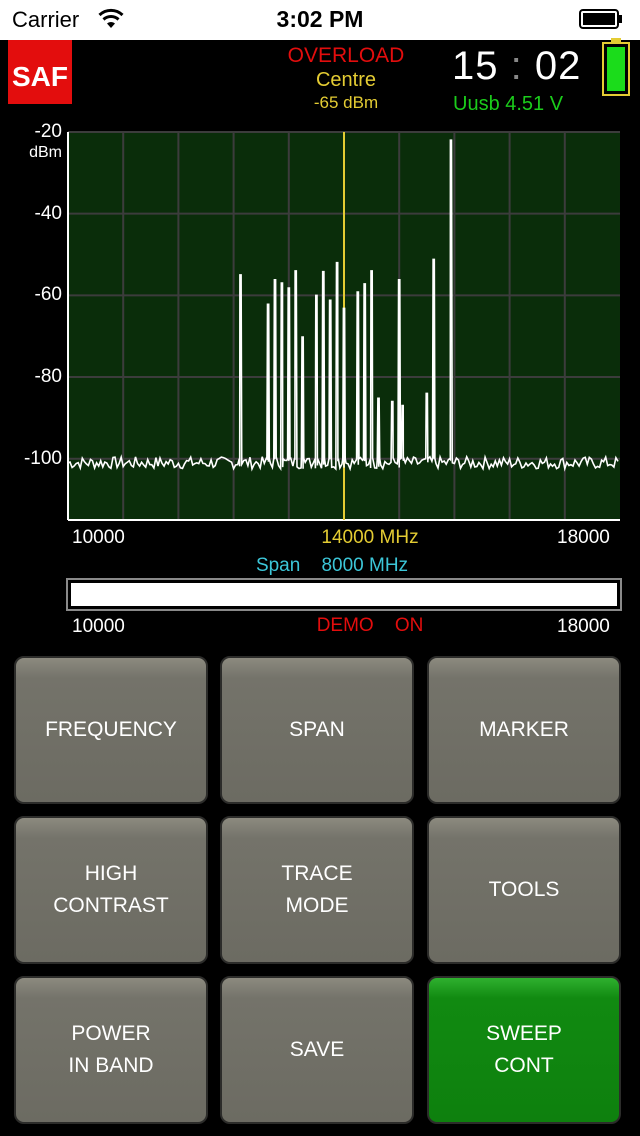  What do you see at coordinates (98, 537) in the screenshot?
I see `freq-start-label: 10000` at bounding box center [98, 537].